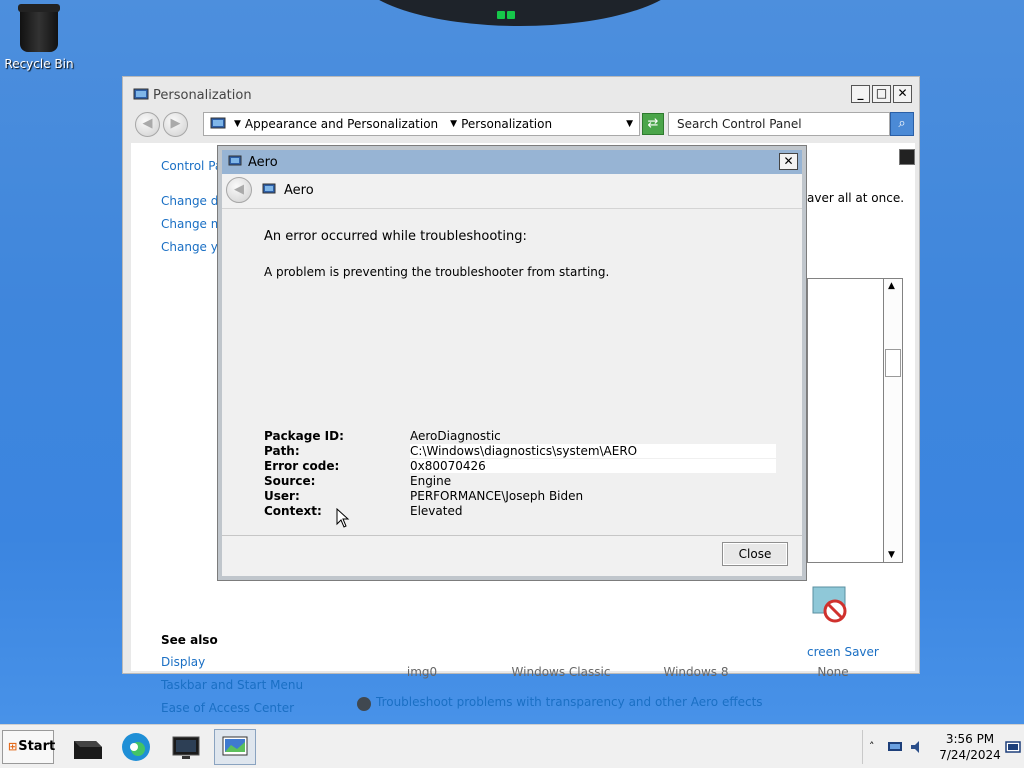 This screenshot has height=768, width=1024. Describe the element at coordinates (1013, 748) in the screenshot. I see `notifications-icon` at that location.